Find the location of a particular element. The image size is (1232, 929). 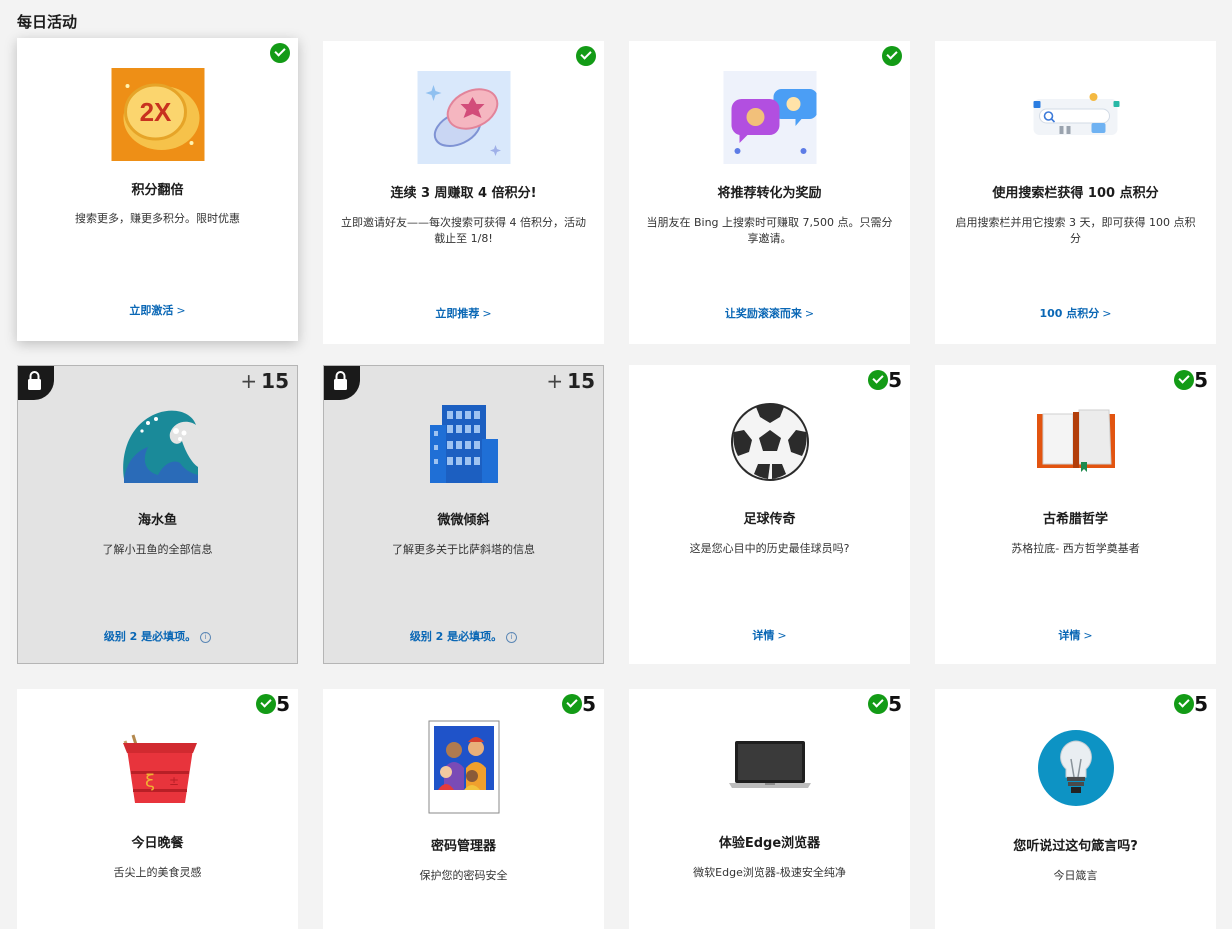

card-description: 微软Edge浏览器-极速安全纯净 is located at coordinates (769, 872).